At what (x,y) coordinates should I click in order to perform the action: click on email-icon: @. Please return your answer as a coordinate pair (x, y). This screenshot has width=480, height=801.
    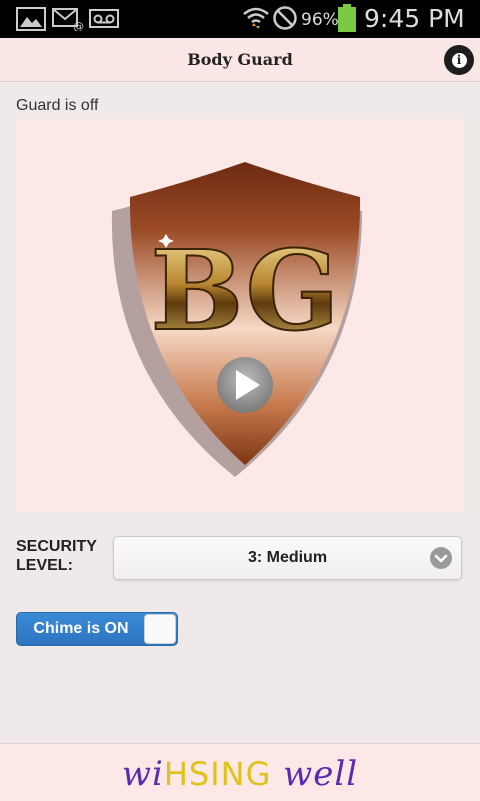
    Looking at the image, I should click on (68, 21).